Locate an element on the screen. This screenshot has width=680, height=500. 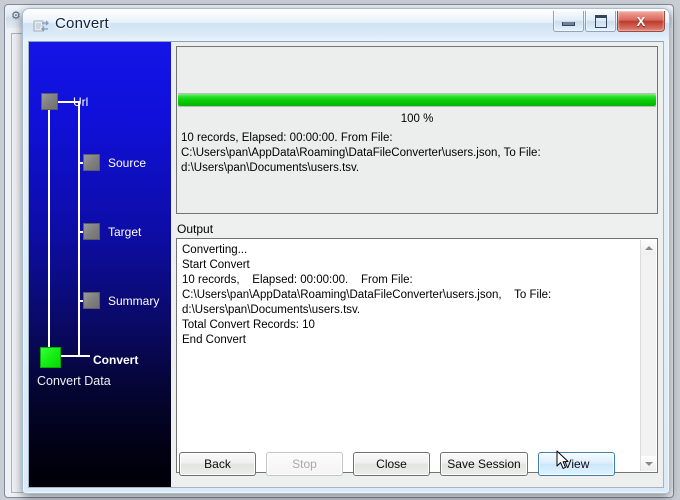
sidebar-node-summary is located at coordinates (91, 300).